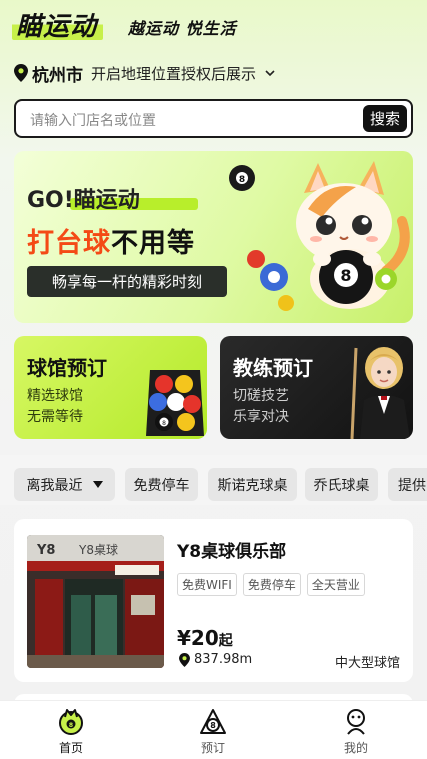 Image resolution: width=427 pixels, height=759 pixels. Describe the element at coordinates (97, 484) in the screenshot. I see `caret-down-icon` at that location.